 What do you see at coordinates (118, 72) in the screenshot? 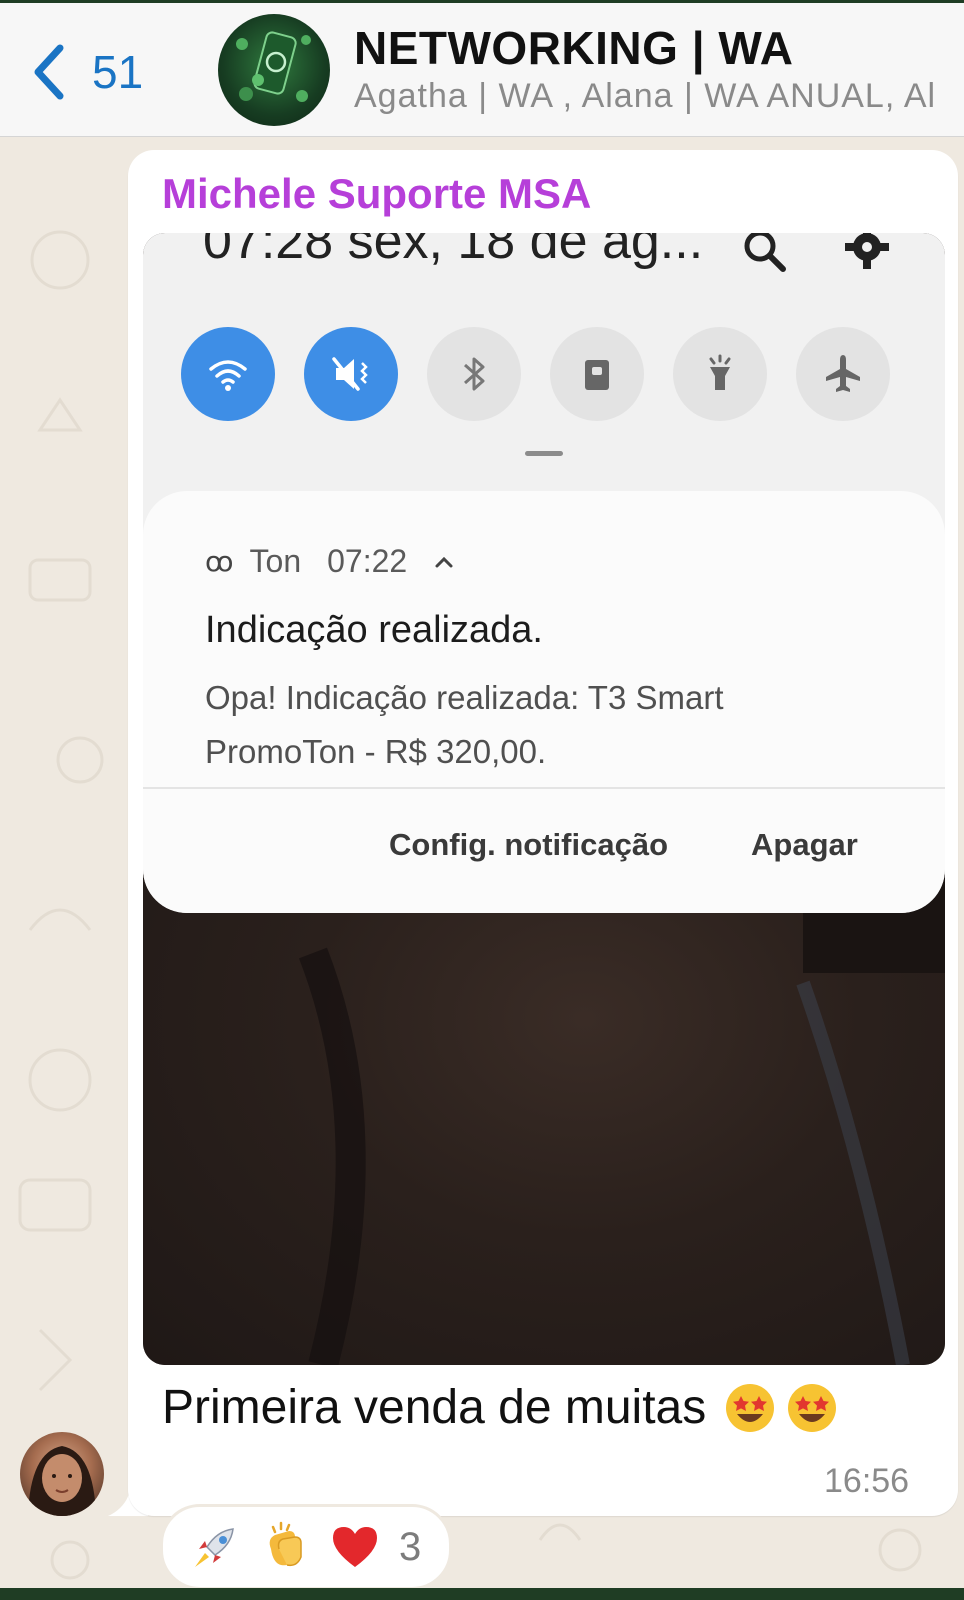
I see `unread-count: 51` at bounding box center [118, 72].